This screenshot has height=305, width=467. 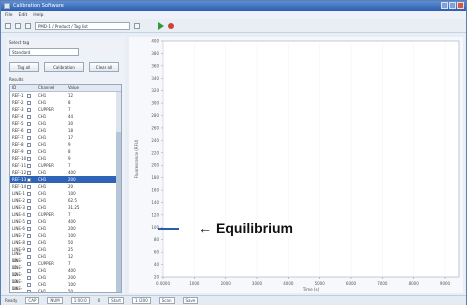 I want to click on col-header-check, so click(x=31, y=88).